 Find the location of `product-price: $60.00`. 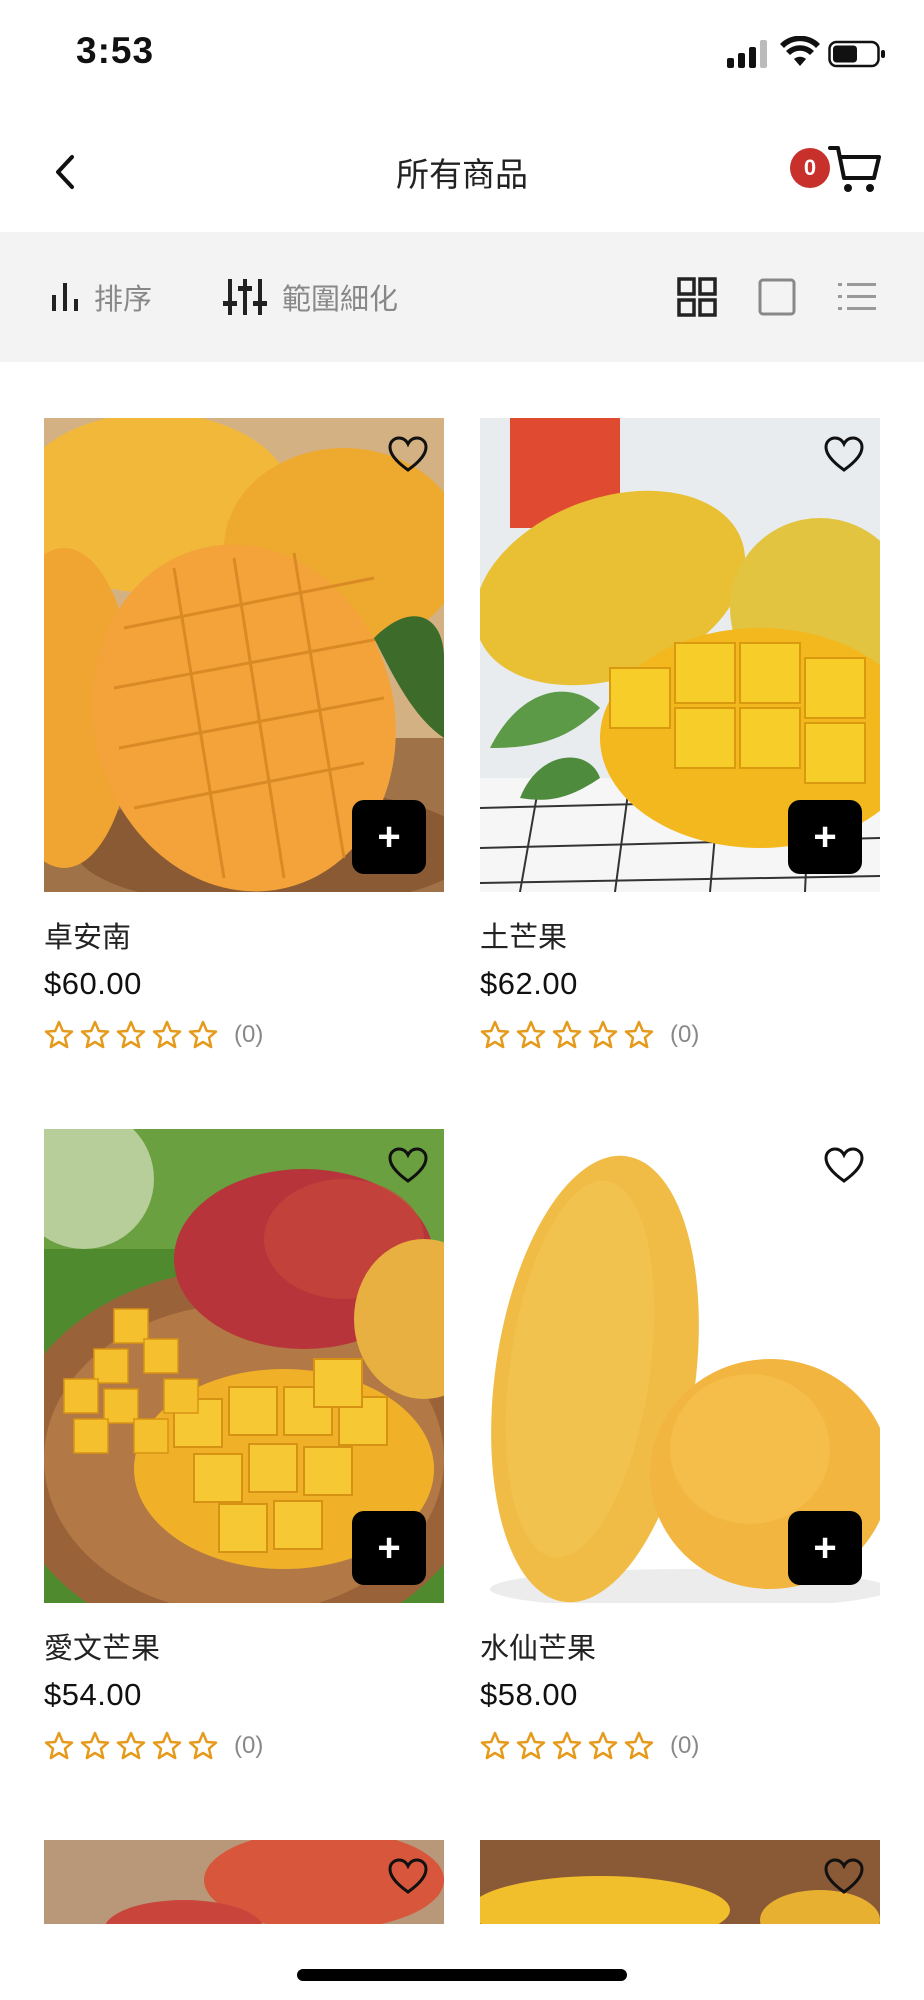

product-price: $60.00 is located at coordinates (93, 983).